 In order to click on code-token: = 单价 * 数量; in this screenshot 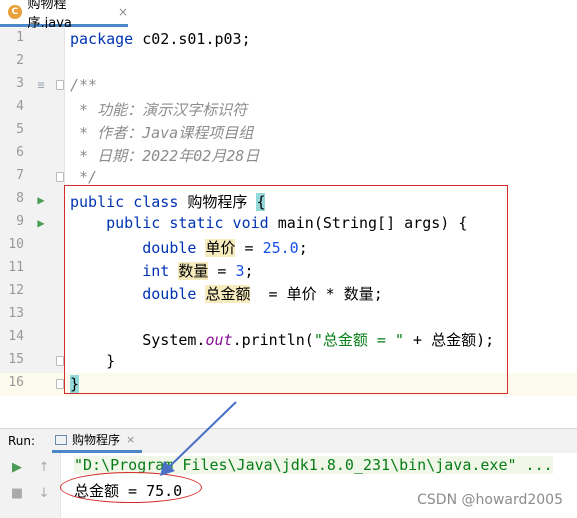, I will do `click(316, 294)`.